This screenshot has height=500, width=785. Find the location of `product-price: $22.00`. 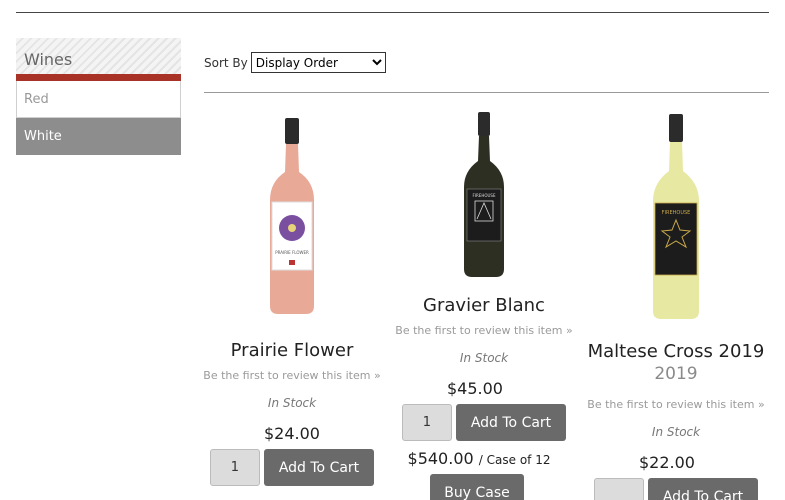

product-price: $22.00 is located at coordinates (667, 462).